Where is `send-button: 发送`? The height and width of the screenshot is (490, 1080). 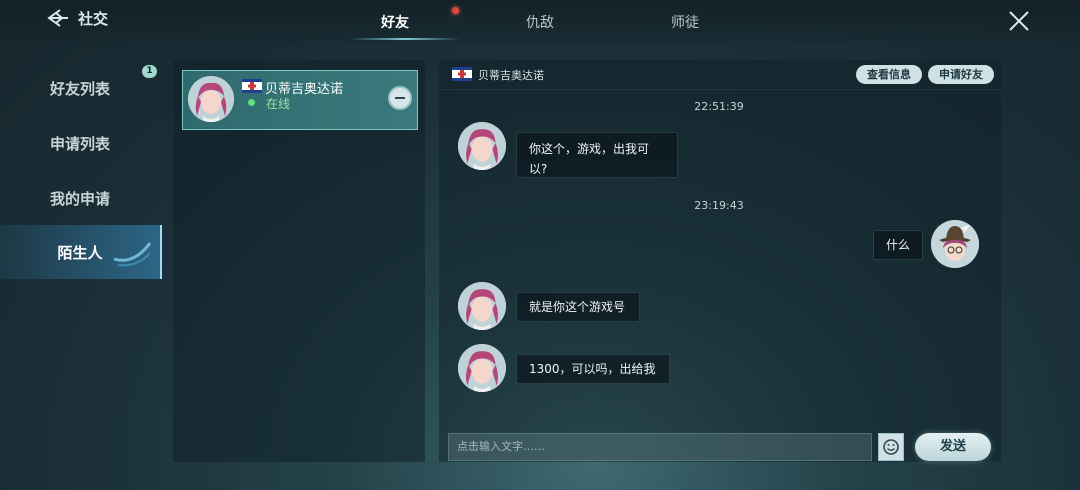
send-button: 发送 is located at coordinates (953, 447).